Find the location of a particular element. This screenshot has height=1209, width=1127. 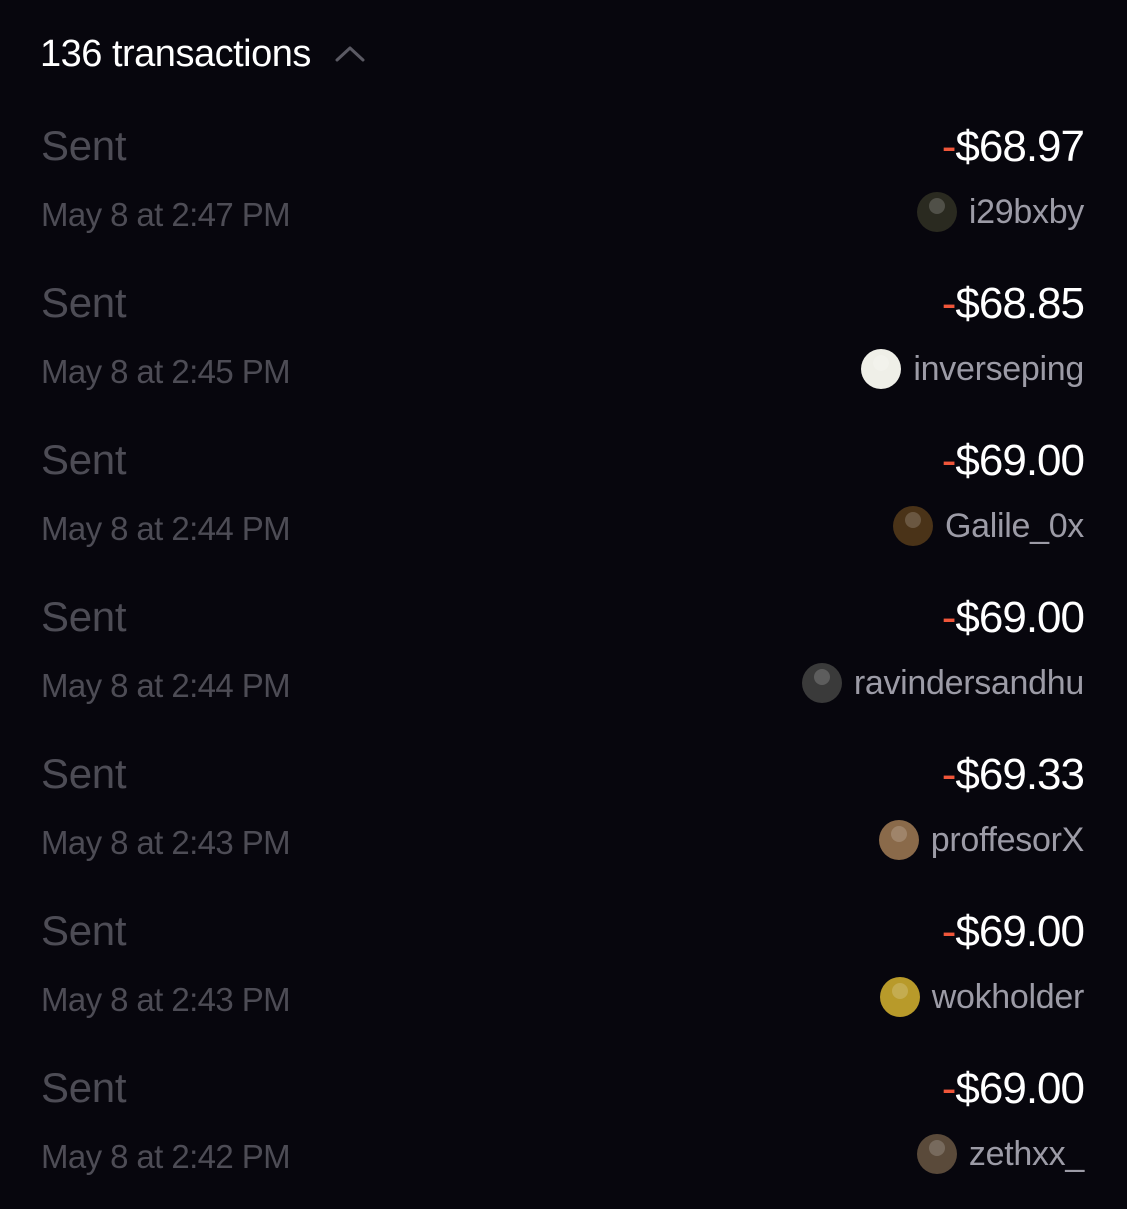

transaction-row: Sent May 8 at 2:43 PM -$69.00 wokholder is located at coordinates (563, 973).